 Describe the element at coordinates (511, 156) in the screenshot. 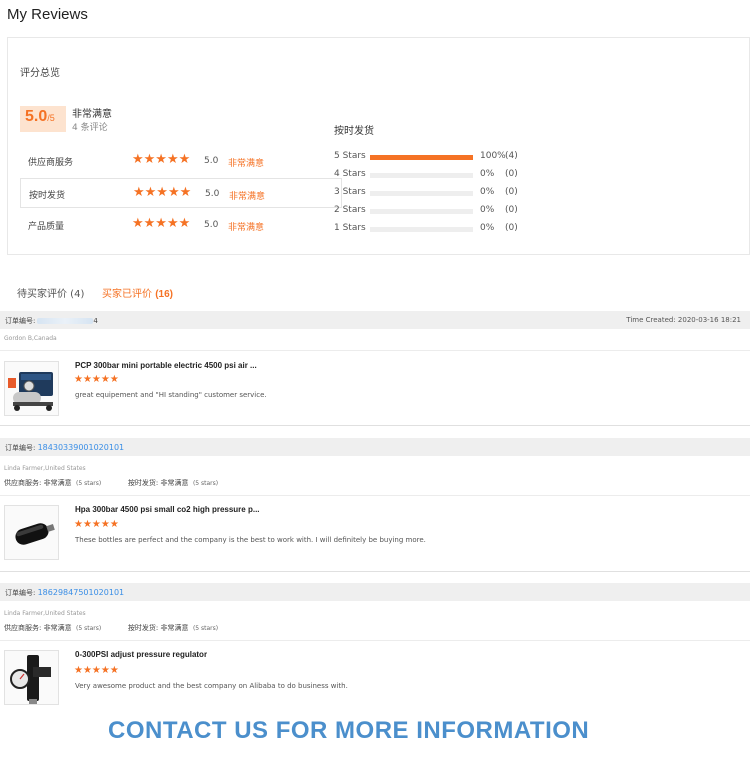

I see `distribution-count: (4)` at that location.